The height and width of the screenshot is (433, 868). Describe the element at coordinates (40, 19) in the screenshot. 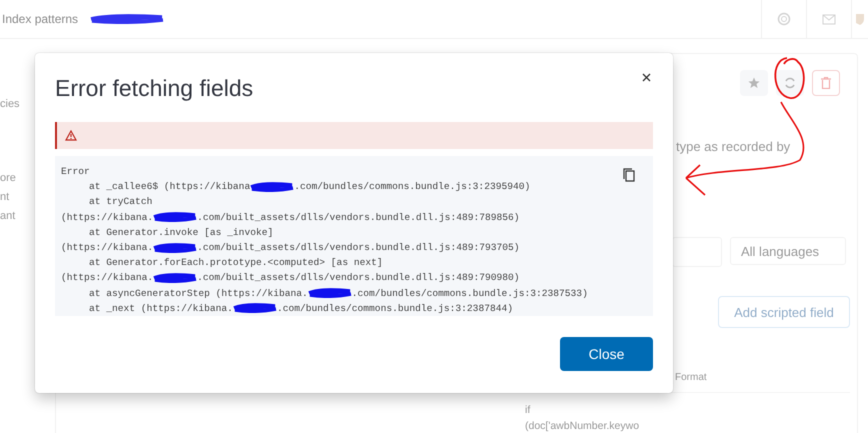

I see `breadcrumb-link: Index patterns` at that location.